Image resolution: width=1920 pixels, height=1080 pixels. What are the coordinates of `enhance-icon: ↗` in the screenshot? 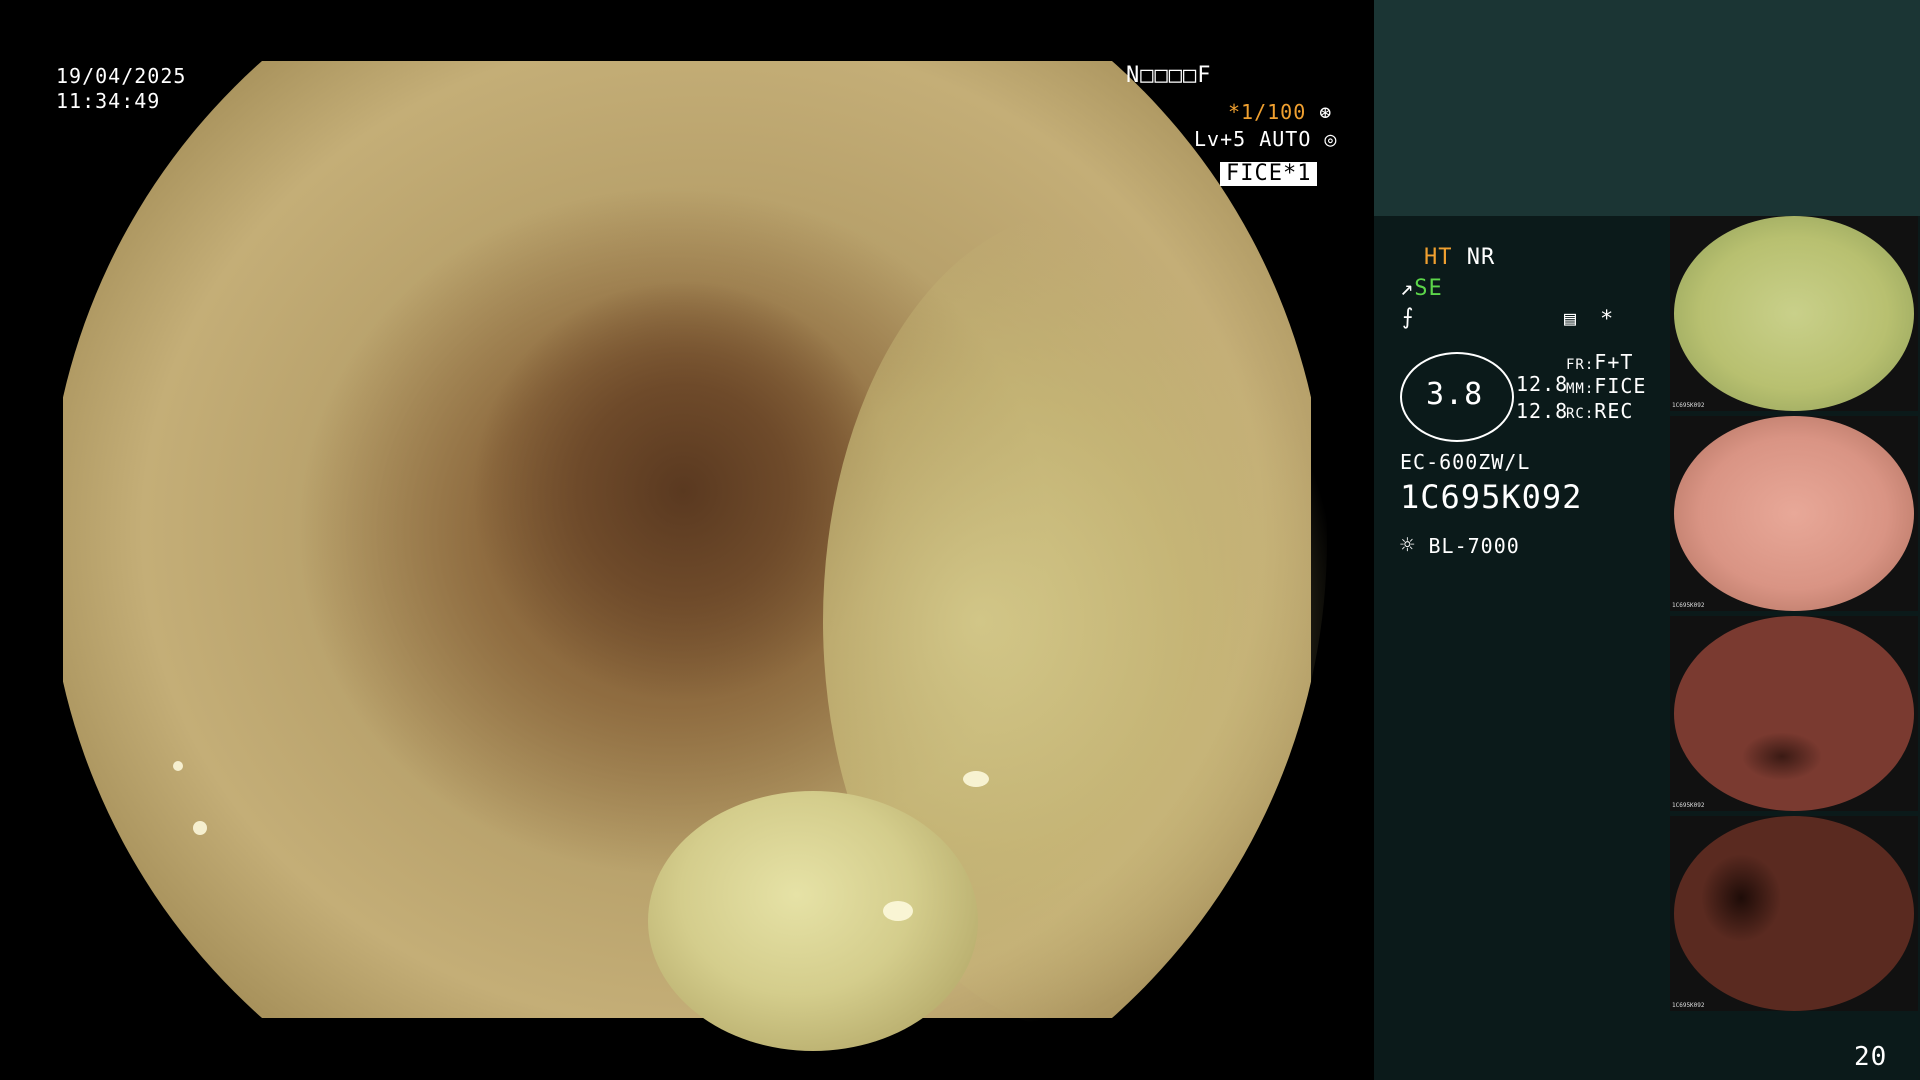 It's located at (1407, 288).